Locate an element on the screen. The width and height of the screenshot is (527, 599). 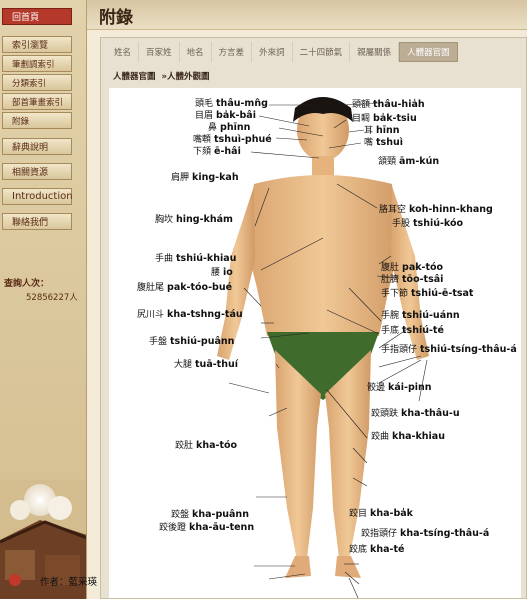
label-lower-belly: 腹肚尾 pak-tóo-bué is located at coordinates (185, 287).